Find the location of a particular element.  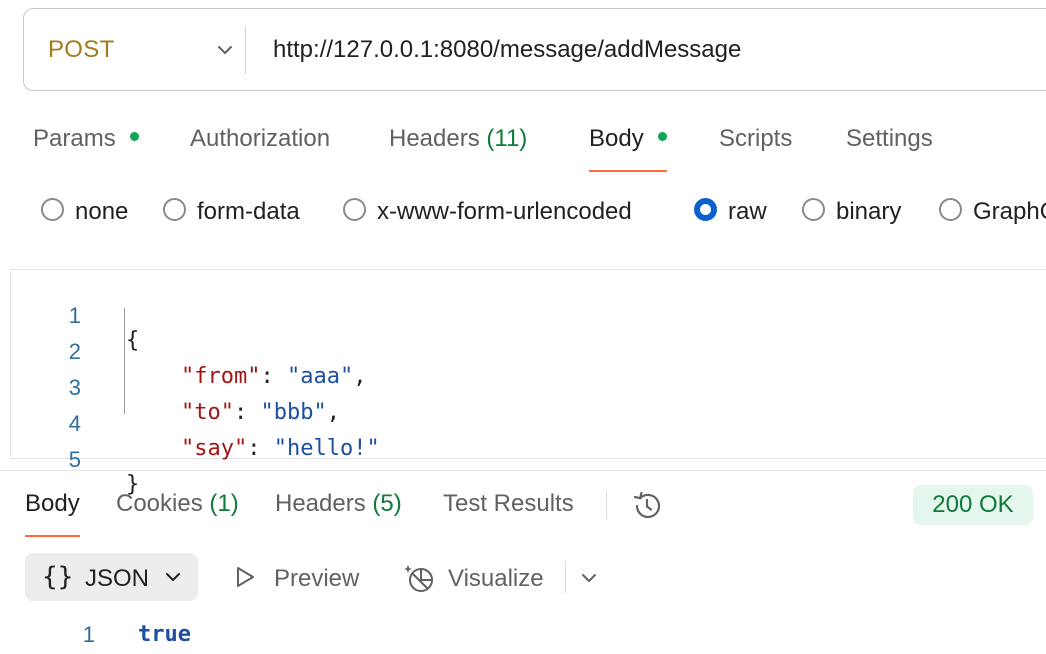

json-key: "from" is located at coordinates (221, 376).